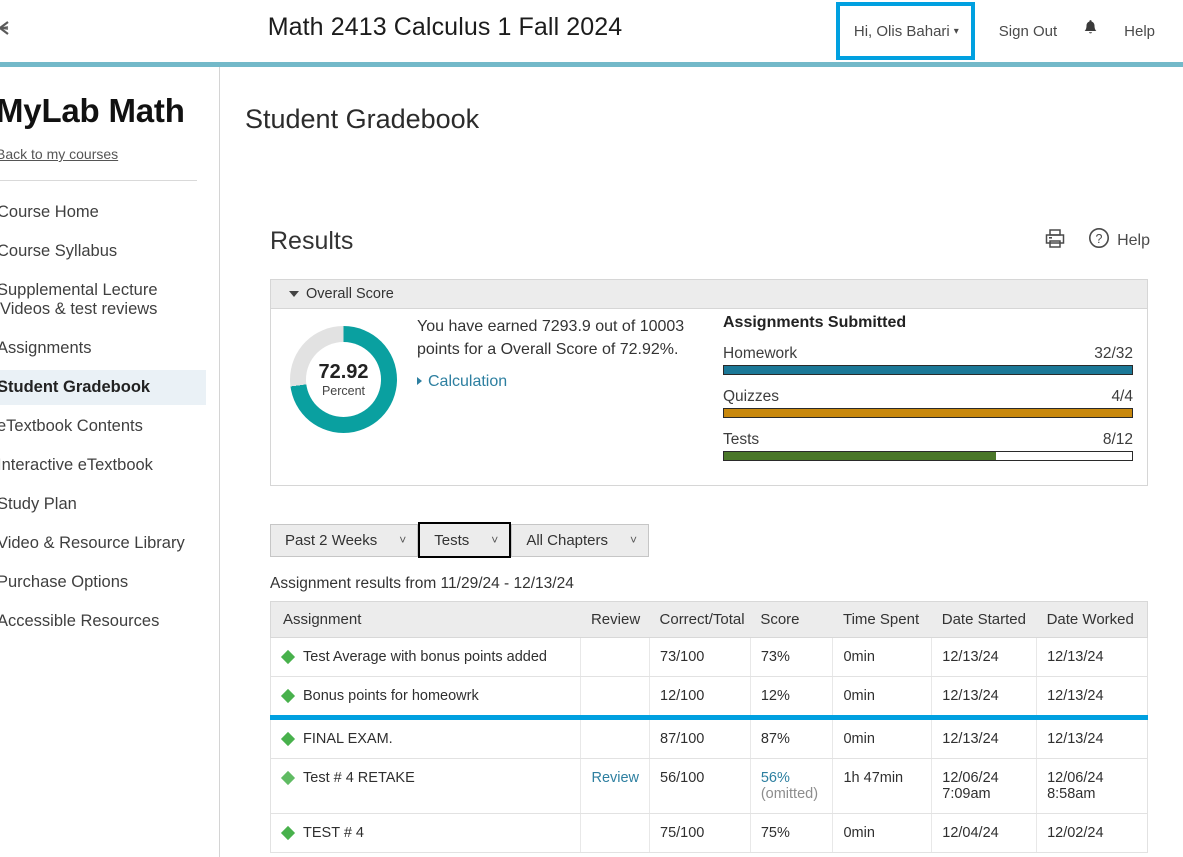 Image resolution: width=1183 pixels, height=857 pixels. I want to click on cell-assignment: Test Average with bonus points added, so click(425, 657).